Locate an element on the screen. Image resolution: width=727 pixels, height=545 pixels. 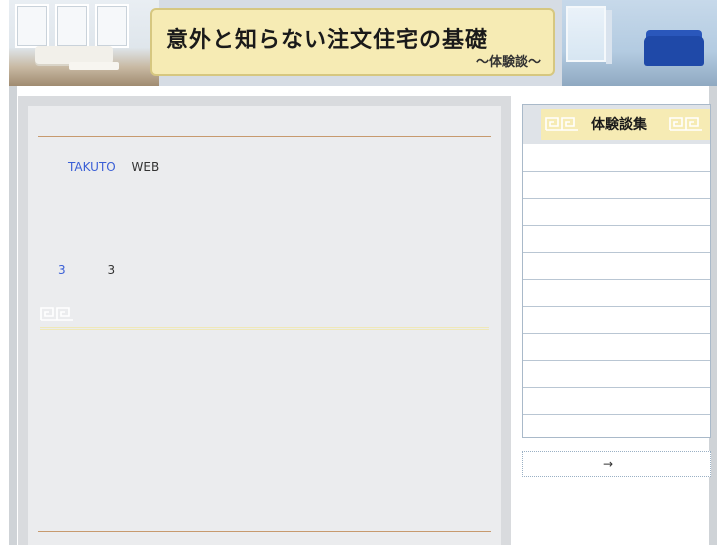
count-link: 3 is located at coordinates (62, 270).